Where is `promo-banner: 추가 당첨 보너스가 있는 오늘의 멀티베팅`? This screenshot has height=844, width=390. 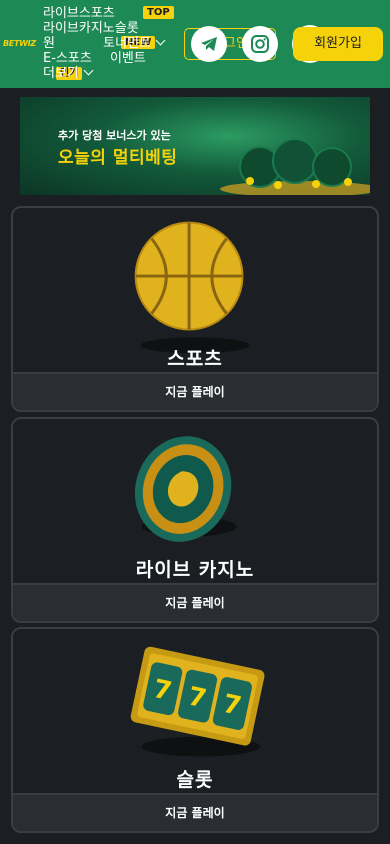
promo-banner: 추가 당첨 보너스가 있는 오늘의 멀티베팅 is located at coordinates (195, 146).